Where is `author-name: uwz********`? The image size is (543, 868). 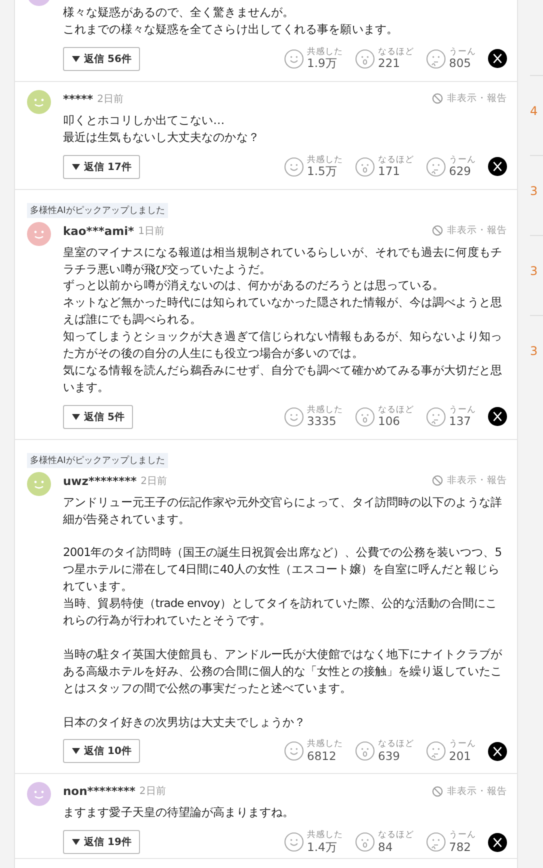 author-name: uwz******** is located at coordinates (100, 481).